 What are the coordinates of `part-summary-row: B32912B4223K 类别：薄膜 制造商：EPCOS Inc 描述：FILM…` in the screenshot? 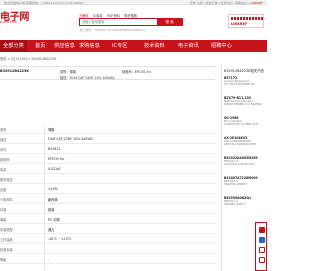 It's located at (107, 73).